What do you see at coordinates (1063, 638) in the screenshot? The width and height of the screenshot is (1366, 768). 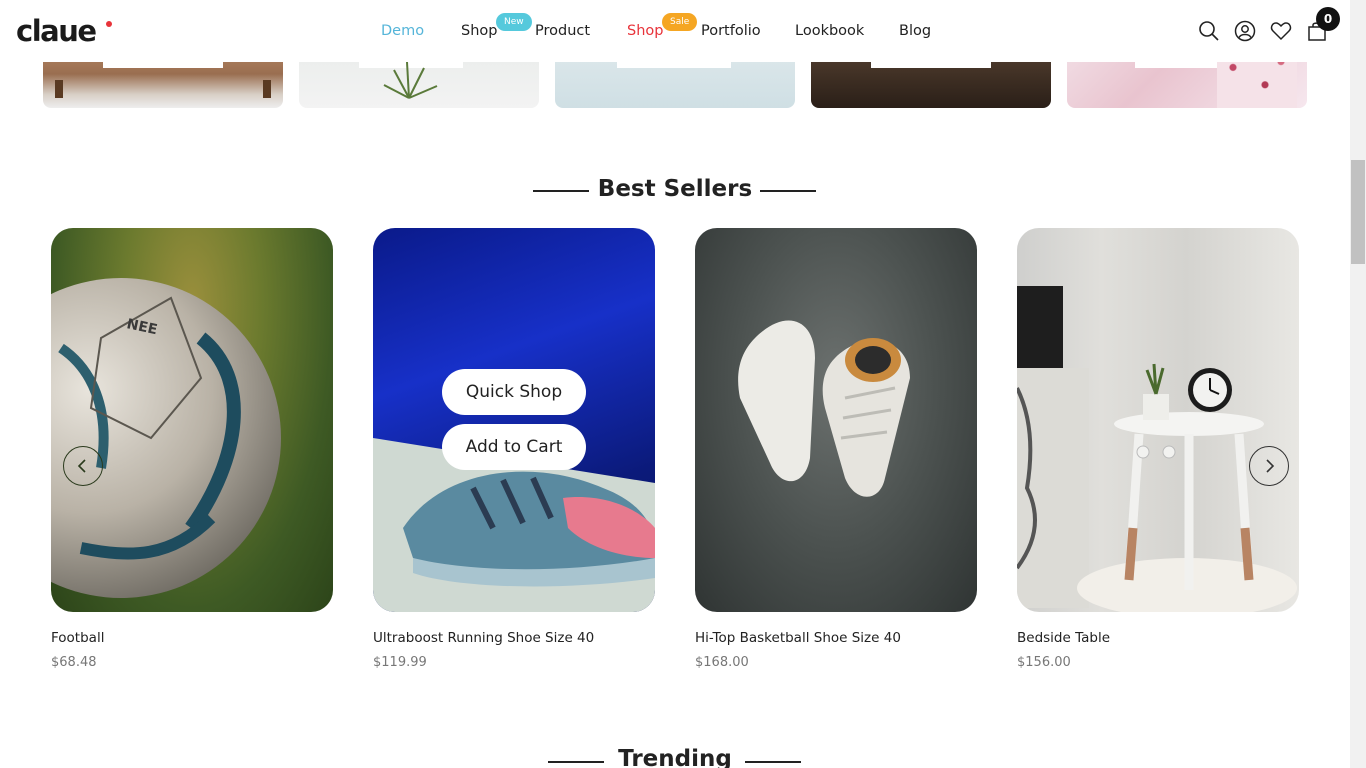 I see `product-name: Bedside Table` at bounding box center [1063, 638].